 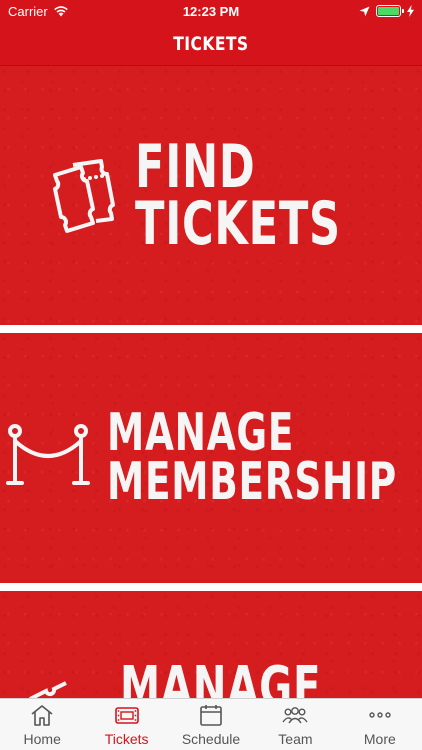 I want to click on manage-membership-label: MANAGE MEMBERSHIP, so click(x=251, y=457).